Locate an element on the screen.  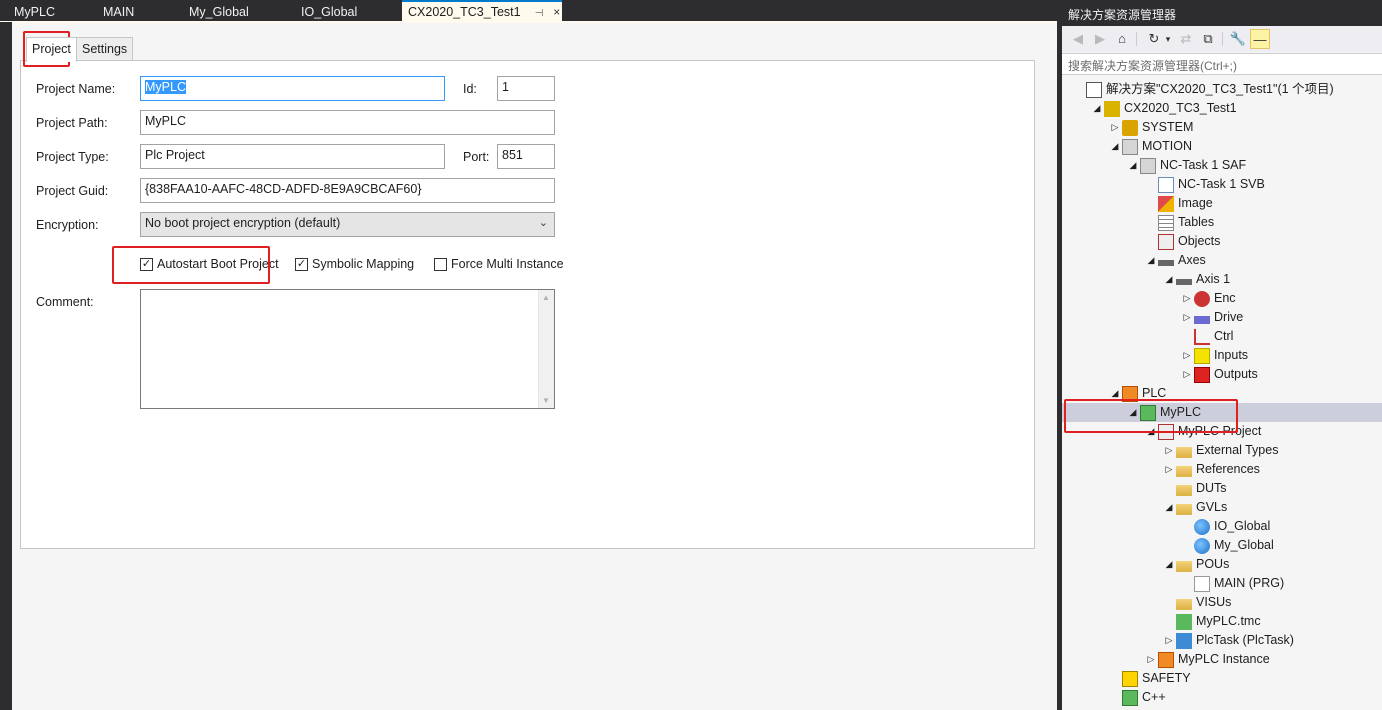
doc-tab-my-global: My_Global is located at coordinates (219, 11).